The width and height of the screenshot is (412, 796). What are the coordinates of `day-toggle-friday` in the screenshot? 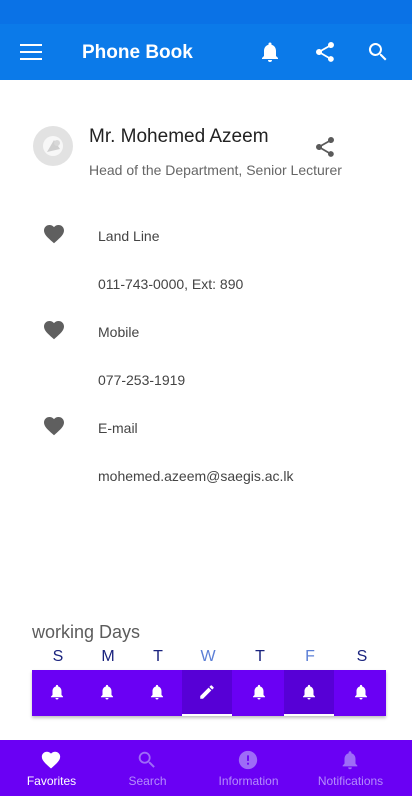 It's located at (309, 693).